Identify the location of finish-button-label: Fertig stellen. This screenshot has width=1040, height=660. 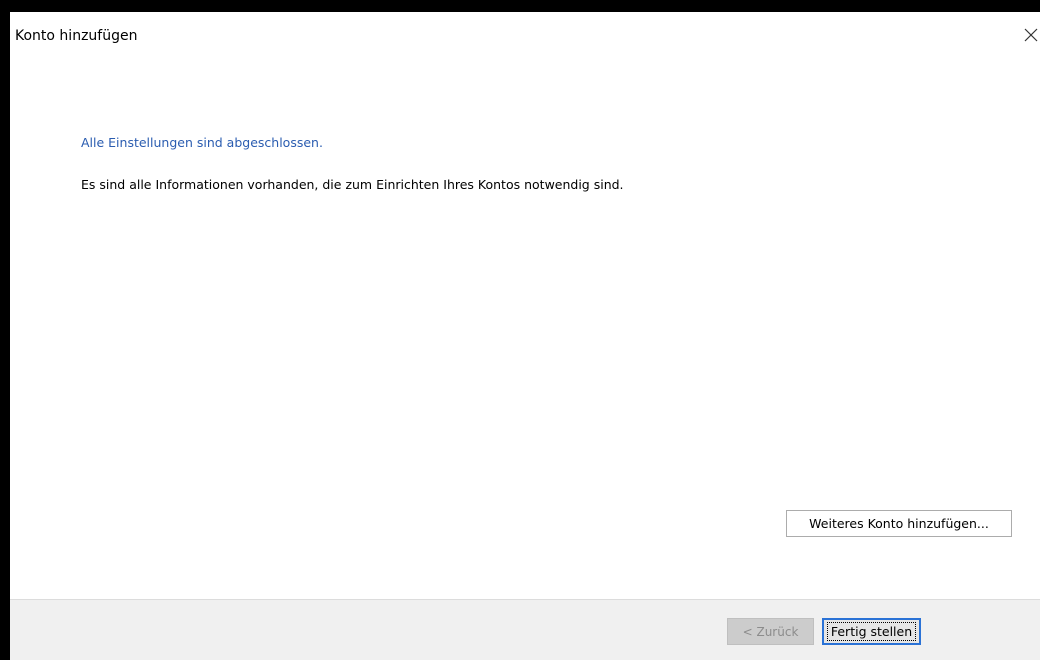
(871, 631).